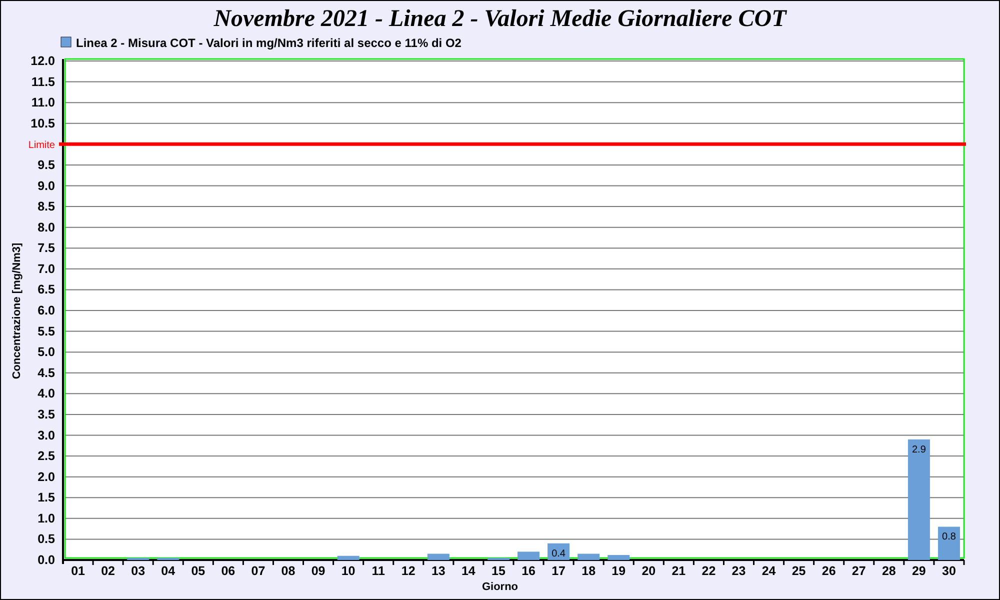 The width and height of the screenshot is (1000, 600). I want to click on value-label: 0.8, so click(949, 537).